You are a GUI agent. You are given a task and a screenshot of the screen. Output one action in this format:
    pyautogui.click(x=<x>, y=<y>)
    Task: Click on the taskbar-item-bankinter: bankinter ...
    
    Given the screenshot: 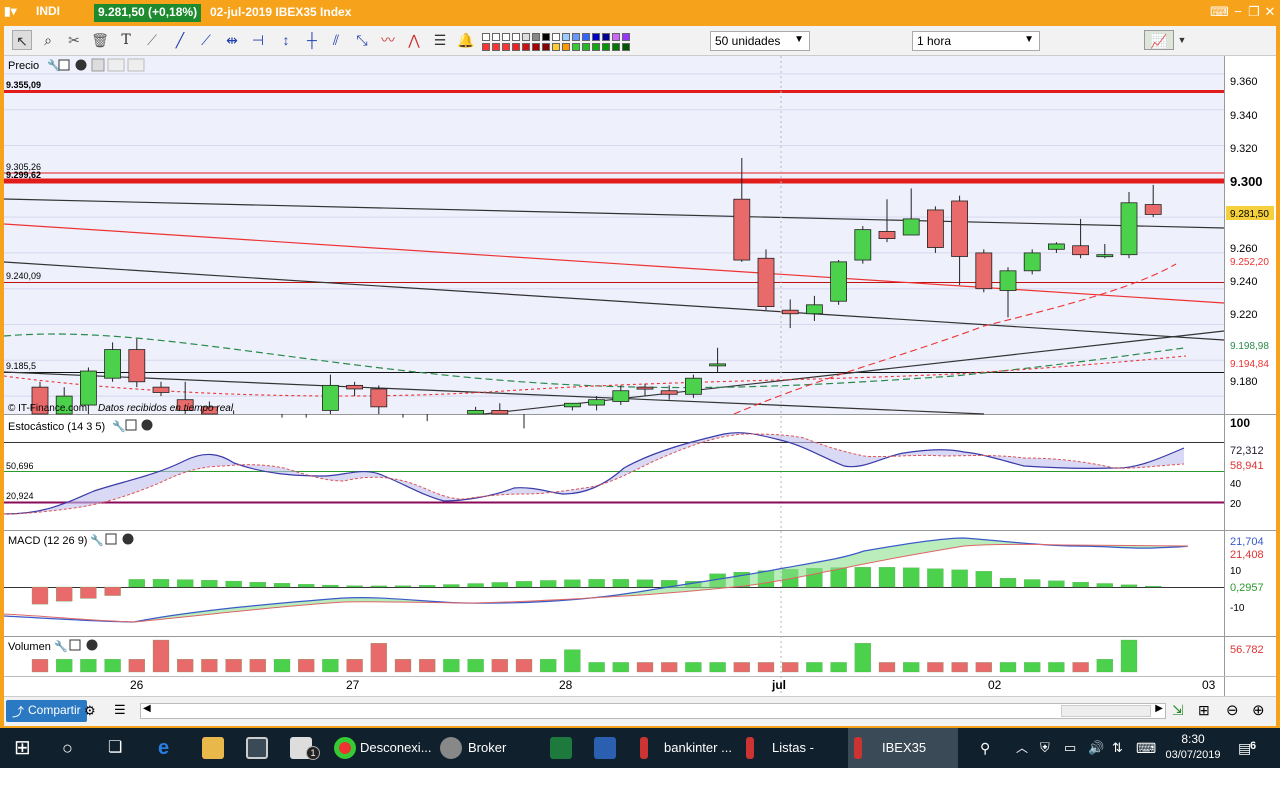 What is the action you would take?
    pyautogui.click(x=685, y=748)
    